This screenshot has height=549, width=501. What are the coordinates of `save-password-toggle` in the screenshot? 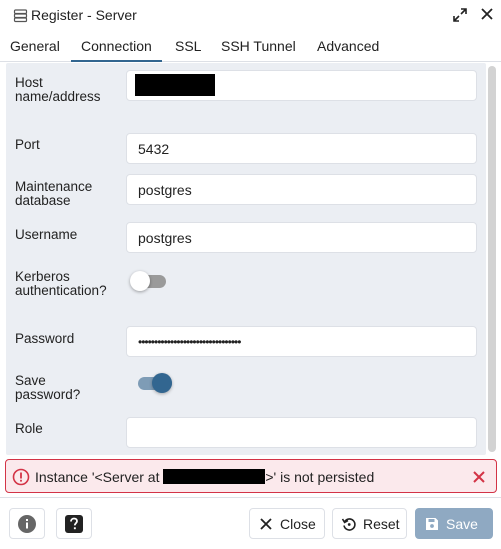 It's located at (156, 382).